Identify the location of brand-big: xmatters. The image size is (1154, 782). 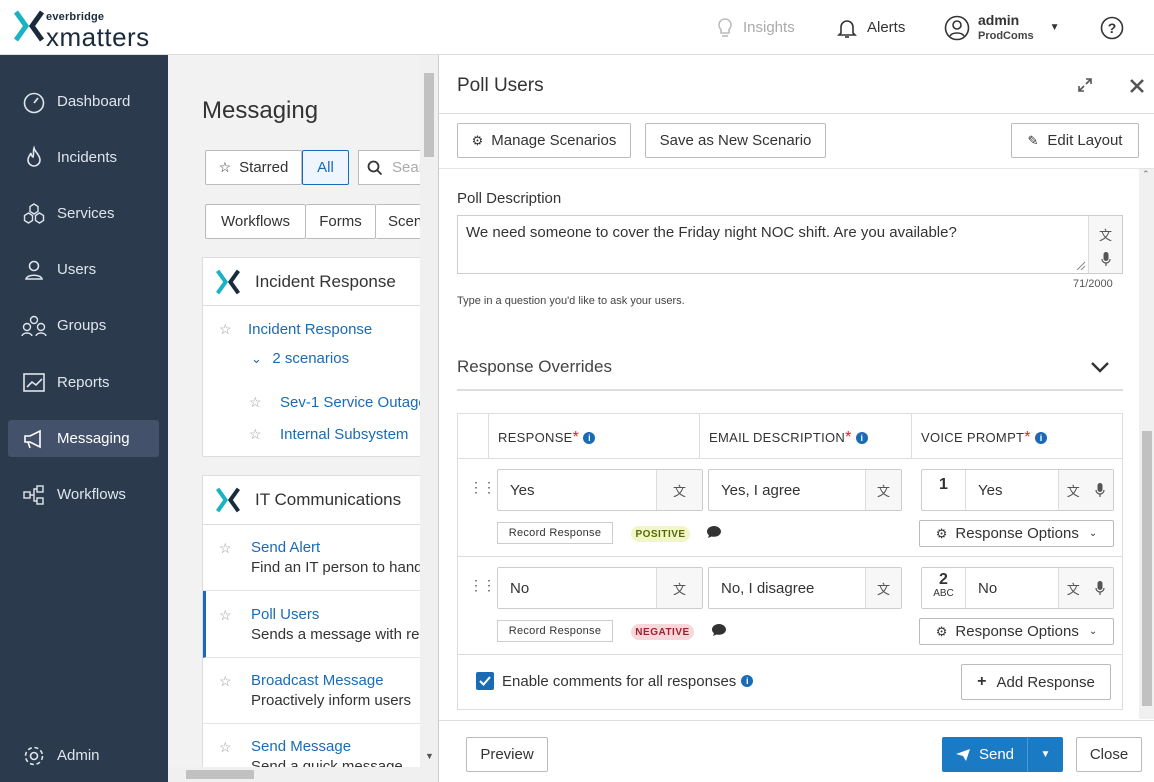
(98, 37).